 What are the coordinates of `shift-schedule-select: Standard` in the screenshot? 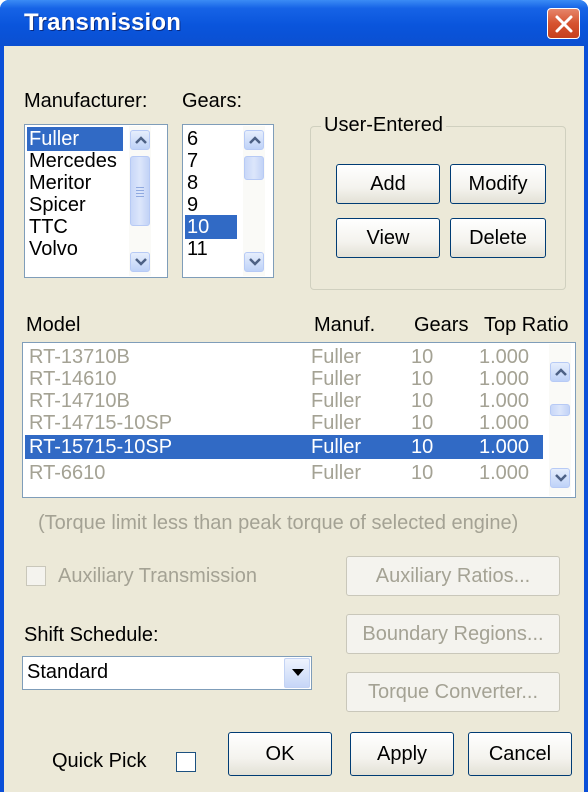 It's located at (167, 673).